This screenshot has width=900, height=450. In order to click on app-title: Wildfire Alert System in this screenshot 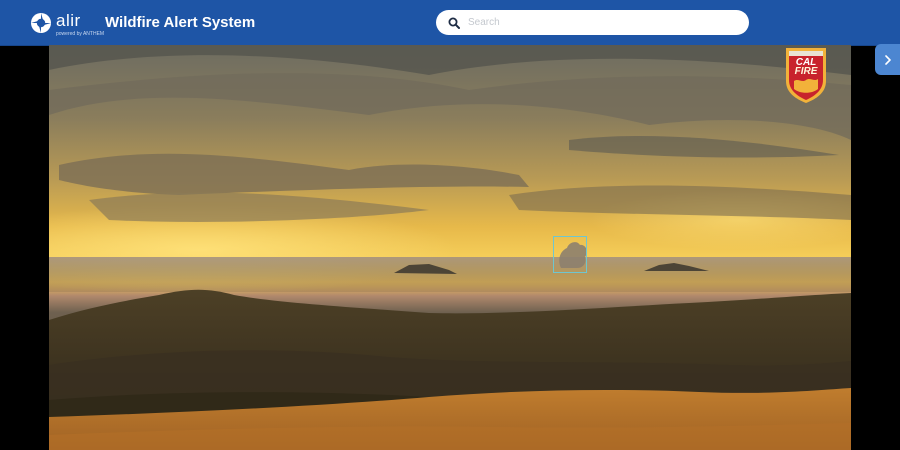, I will do `click(180, 22)`.